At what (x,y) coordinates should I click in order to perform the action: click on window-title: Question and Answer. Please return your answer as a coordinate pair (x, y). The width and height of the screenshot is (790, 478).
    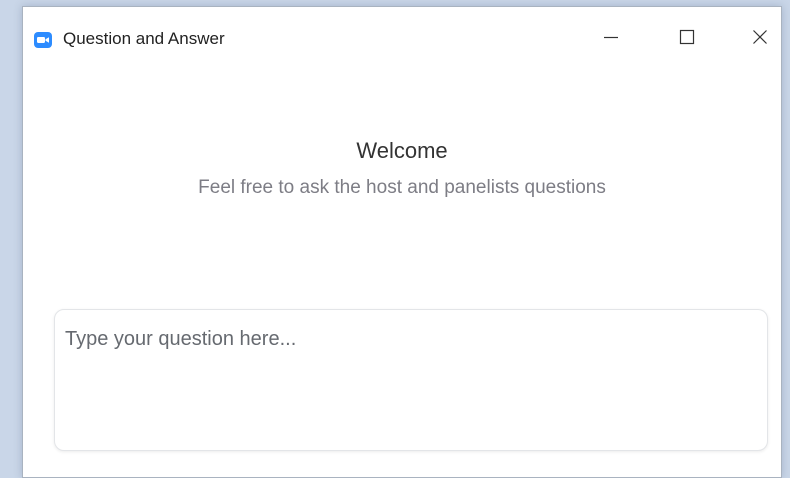
    Looking at the image, I should click on (144, 38).